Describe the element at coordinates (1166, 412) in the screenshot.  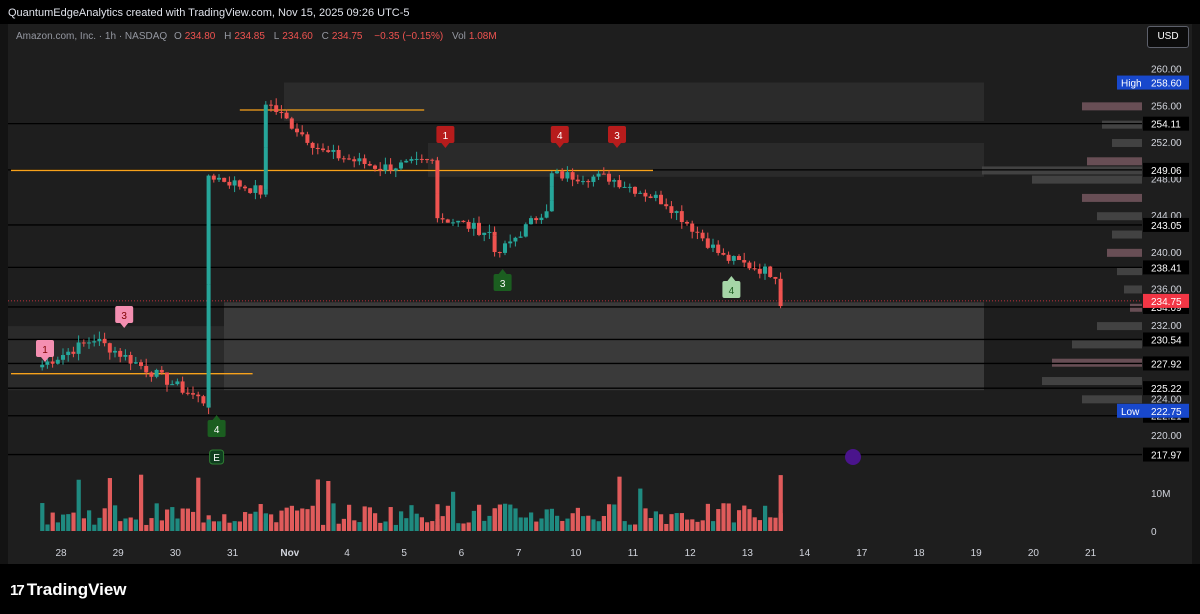
I see `low-badge-value: 222.75` at that location.